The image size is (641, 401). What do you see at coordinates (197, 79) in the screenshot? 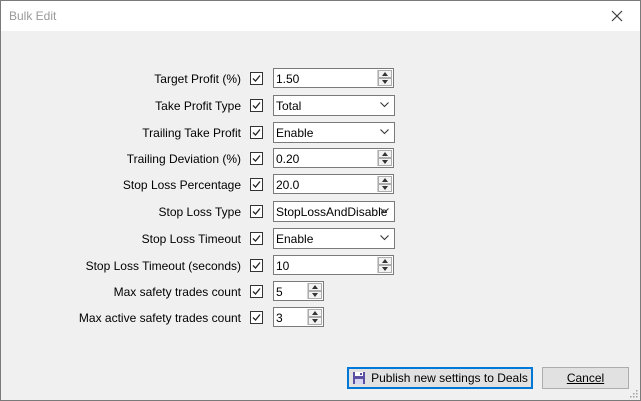
I see `field-label: Target Profit (%)` at bounding box center [197, 79].